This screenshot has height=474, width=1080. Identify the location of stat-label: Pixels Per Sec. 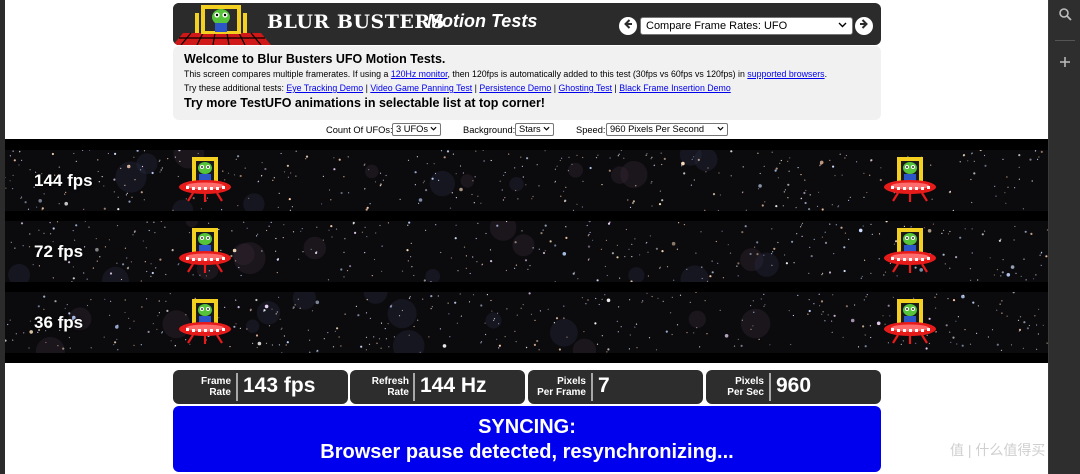
(738, 387).